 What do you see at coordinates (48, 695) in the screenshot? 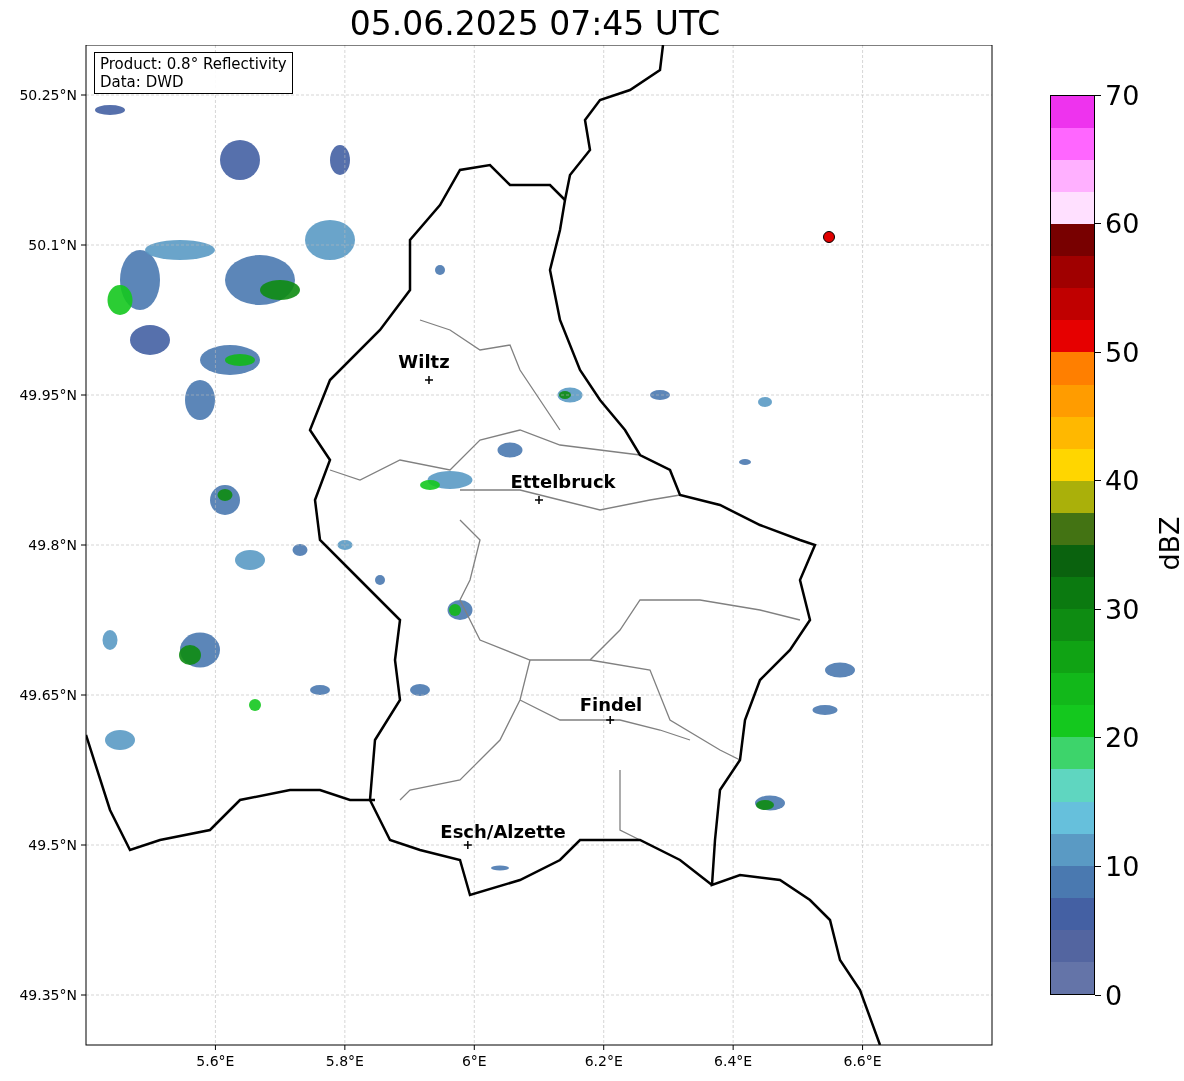
I see `y-tick-label: 49.65°N` at bounding box center [48, 695].